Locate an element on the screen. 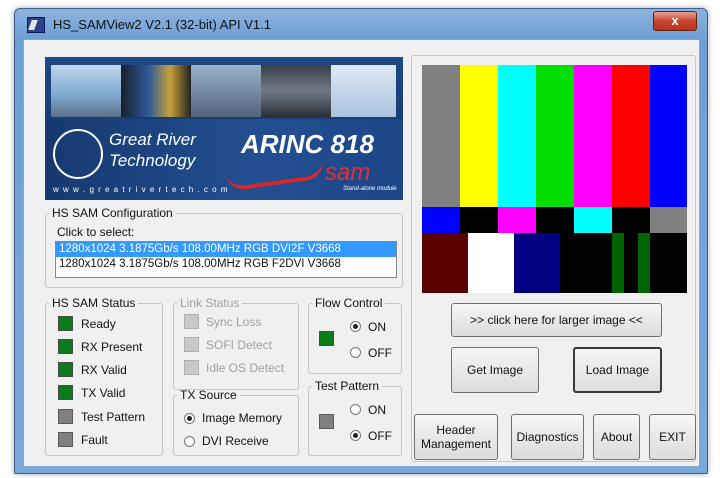 This screenshot has width=720, height=478. title-bar: HS_SAMView2 V2.1 (32-bit) API V1.1 x is located at coordinates (361, 24).